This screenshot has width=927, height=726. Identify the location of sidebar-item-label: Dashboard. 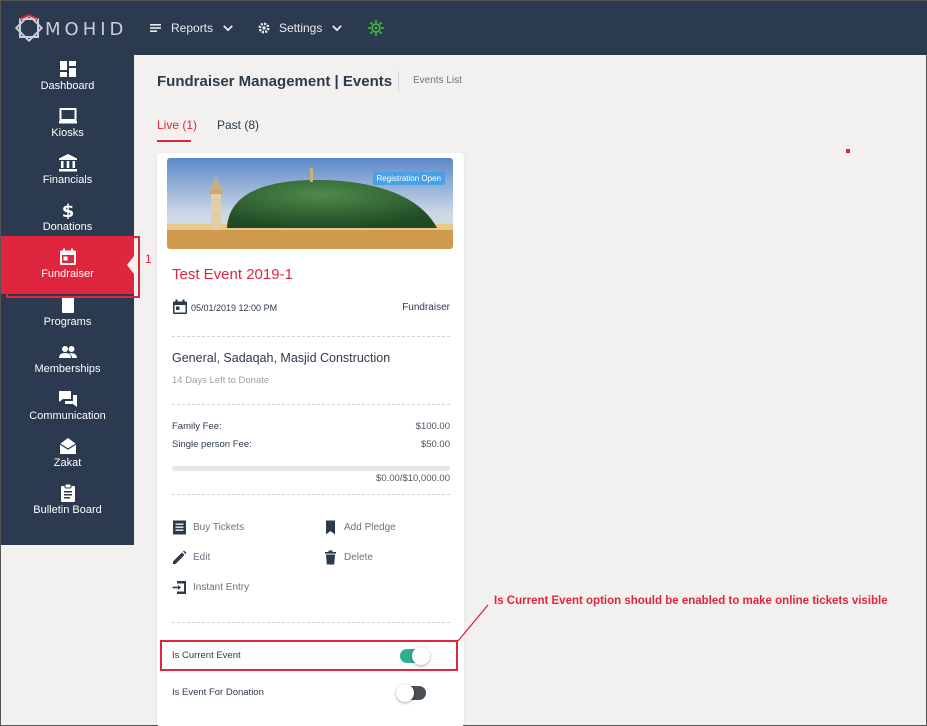
(67, 86).